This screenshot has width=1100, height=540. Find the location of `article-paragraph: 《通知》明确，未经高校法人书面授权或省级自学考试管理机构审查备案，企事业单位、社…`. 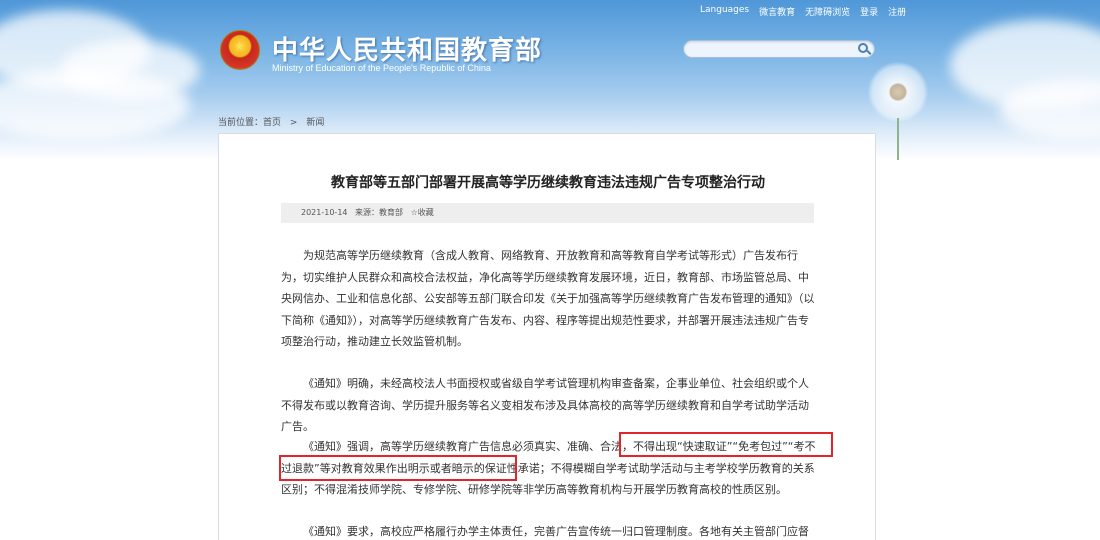

article-paragraph: 《通知》明确，未经高校法人书面授权或省级自学考试管理机构审查备案，企事业单位、社… is located at coordinates (545, 405).